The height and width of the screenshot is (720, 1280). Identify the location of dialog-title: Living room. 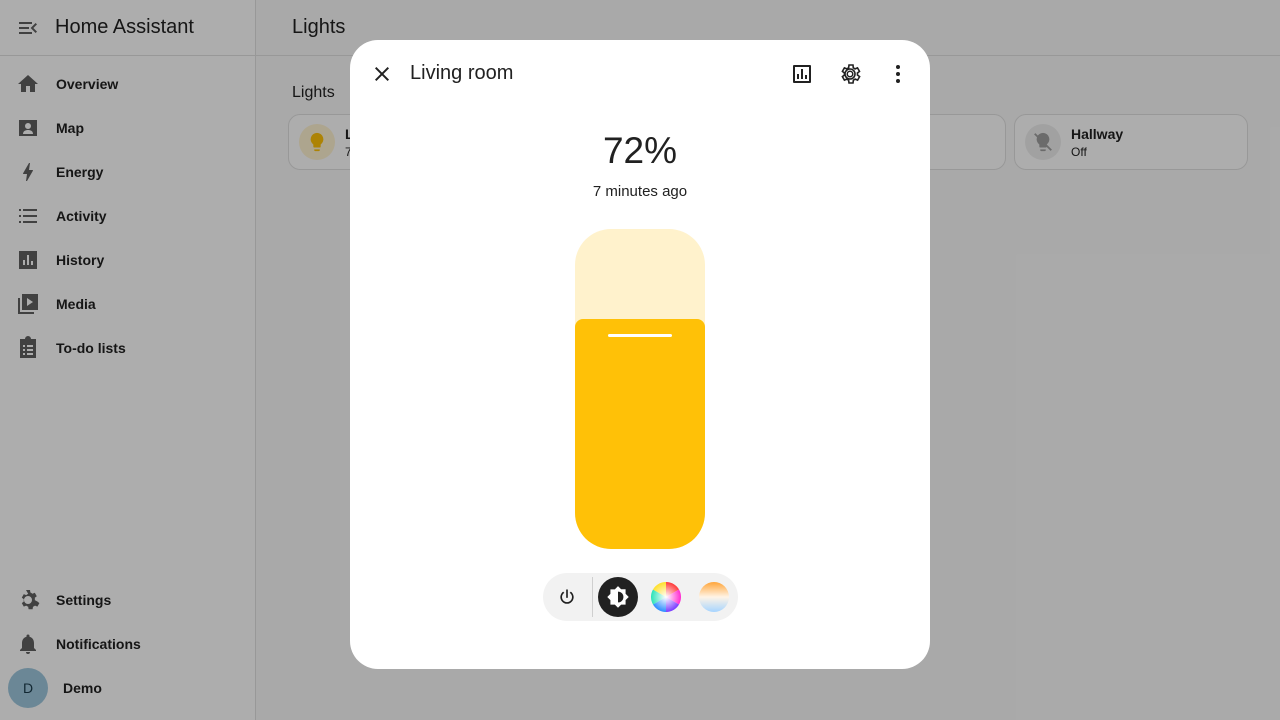
(462, 73).